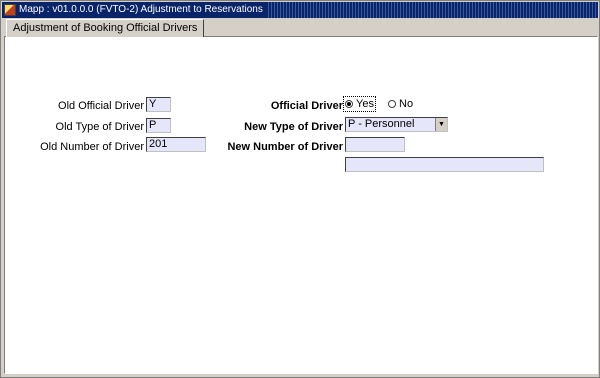 Image resolution: width=600 pixels, height=378 pixels. What do you see at coordinates (101, 106) in the screenshot?
I see `old-official-driver-label: Old Official Driver` at bounding box center [101, 106].